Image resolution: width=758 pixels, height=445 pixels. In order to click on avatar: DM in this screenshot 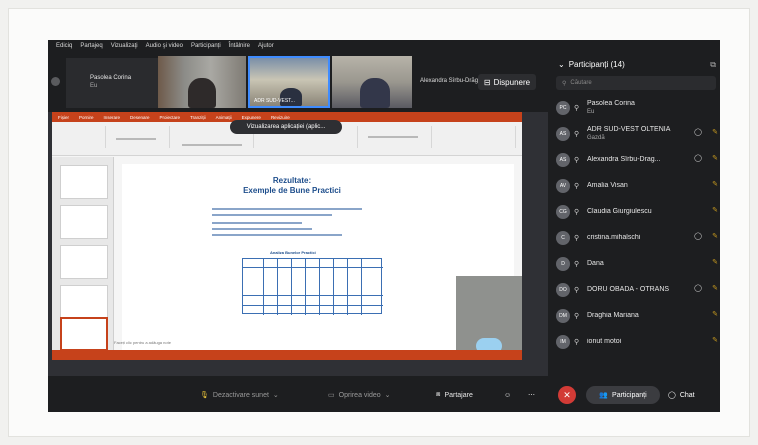, I will do `click(563, 316)`.